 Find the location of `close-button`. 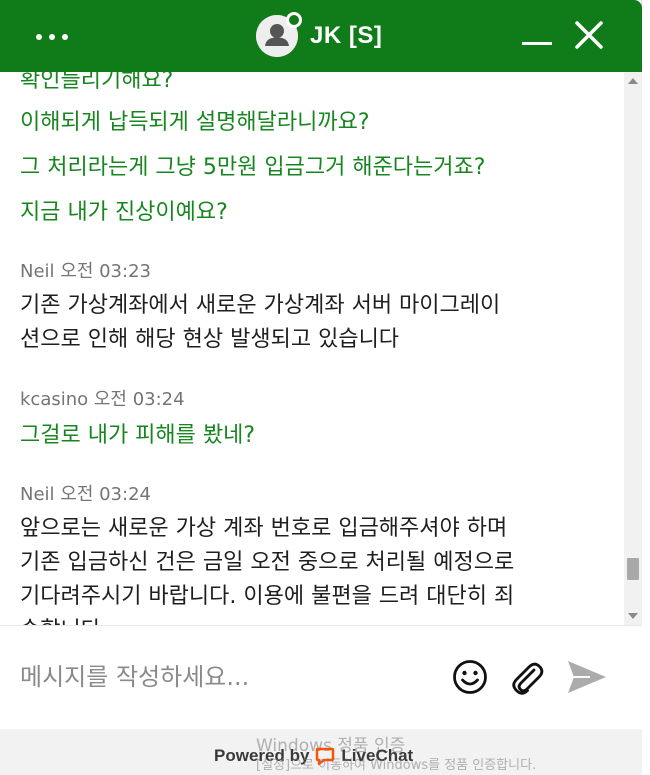

close-button is located at coordinates (589, 35).